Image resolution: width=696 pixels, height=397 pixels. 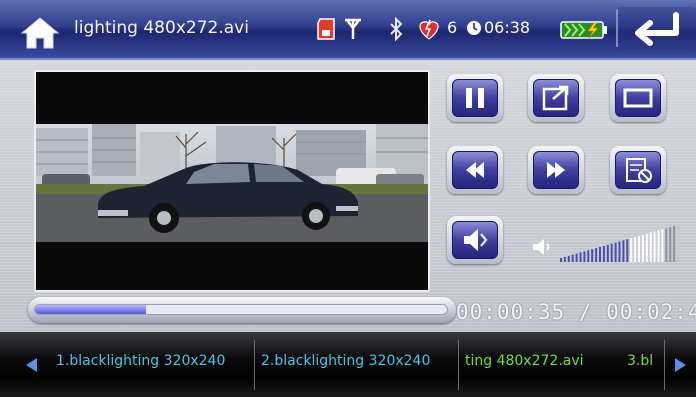 What do you see at coordinates (638, 98) in the screenshot?
I see `aspect-ratio-button` at bounding box center [638, 98].